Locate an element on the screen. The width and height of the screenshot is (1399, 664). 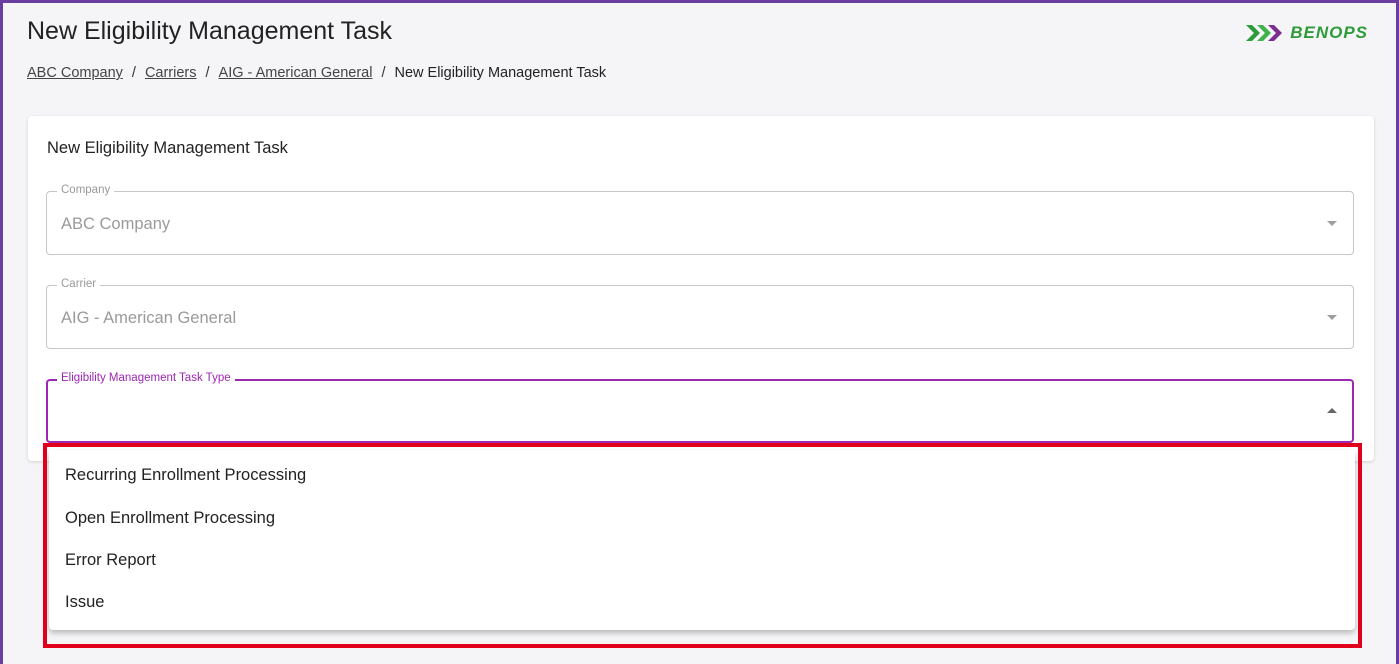
benops-logo: BENOPS is located at coordinates (1307, 33).